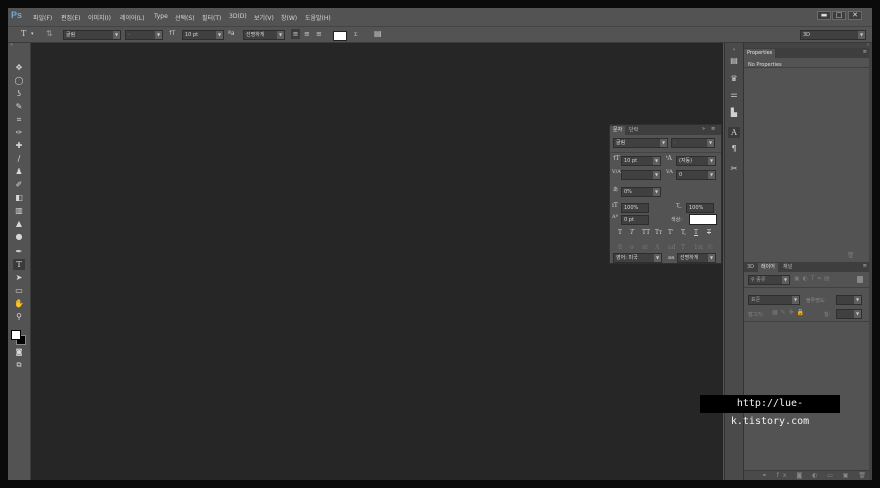 The width and height of the screenshot is (880, 488). What do you see at coordinates (19, 251) in the screenshot?
I see `pen-tool-icon: ✒` at bounding box center [19, 251].